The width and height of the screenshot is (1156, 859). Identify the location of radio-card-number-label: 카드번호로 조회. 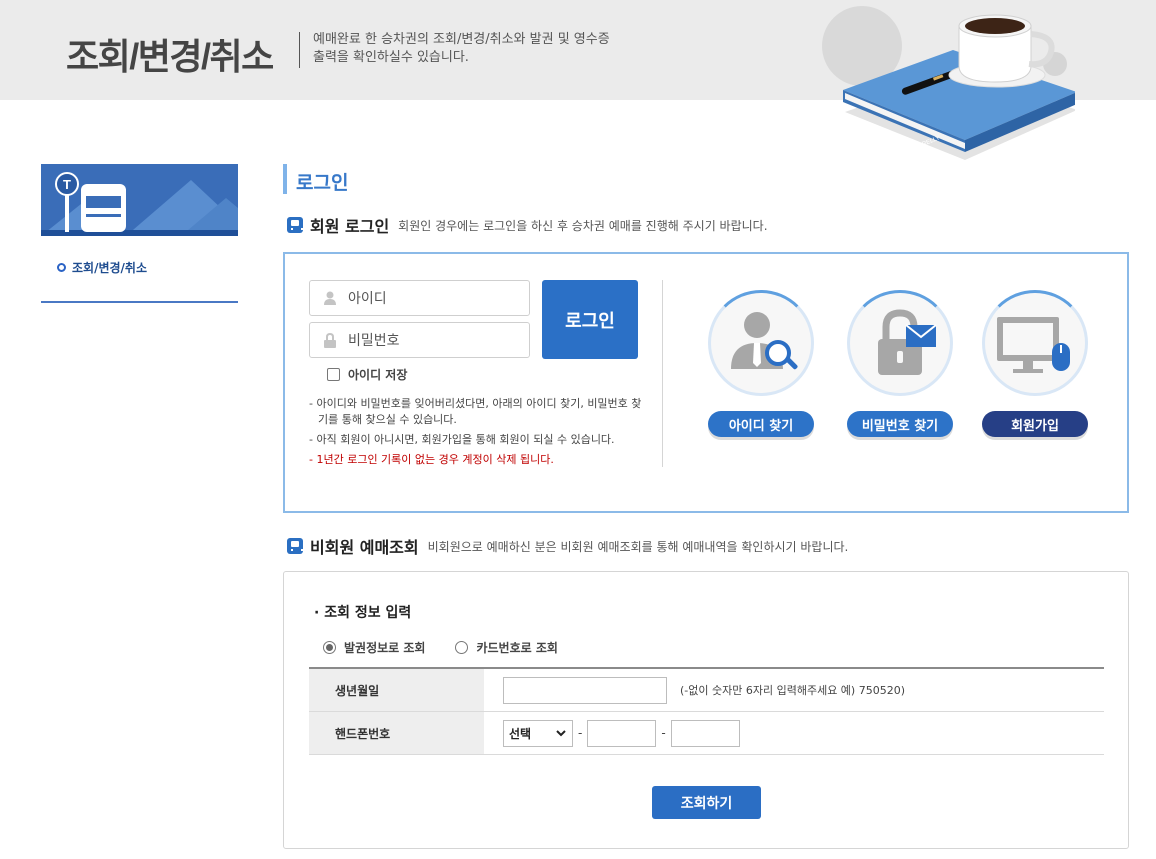
(516, 647).